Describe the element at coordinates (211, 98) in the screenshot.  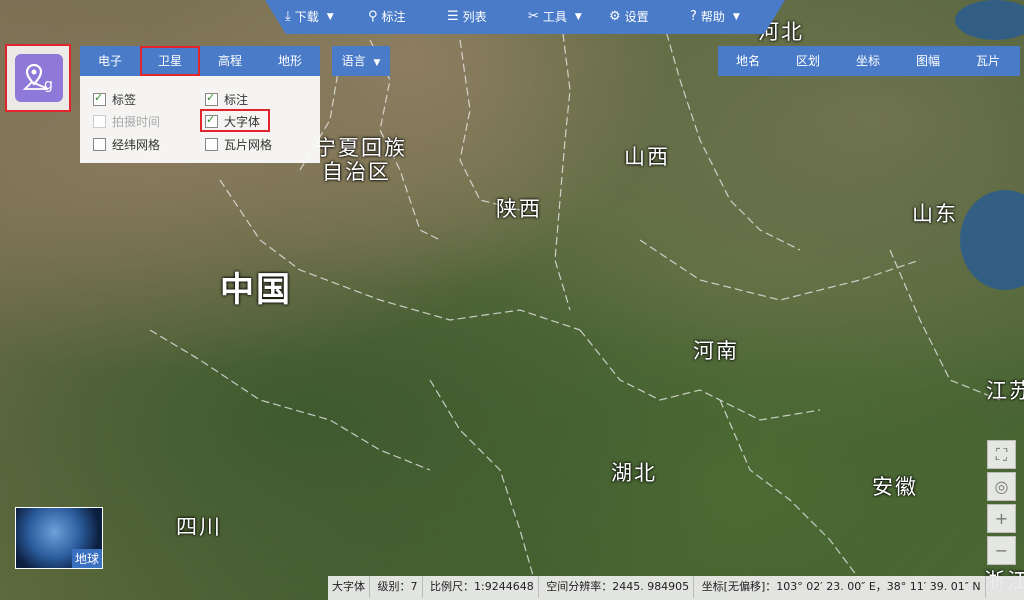
I see `annotation-checkbox` at that location.